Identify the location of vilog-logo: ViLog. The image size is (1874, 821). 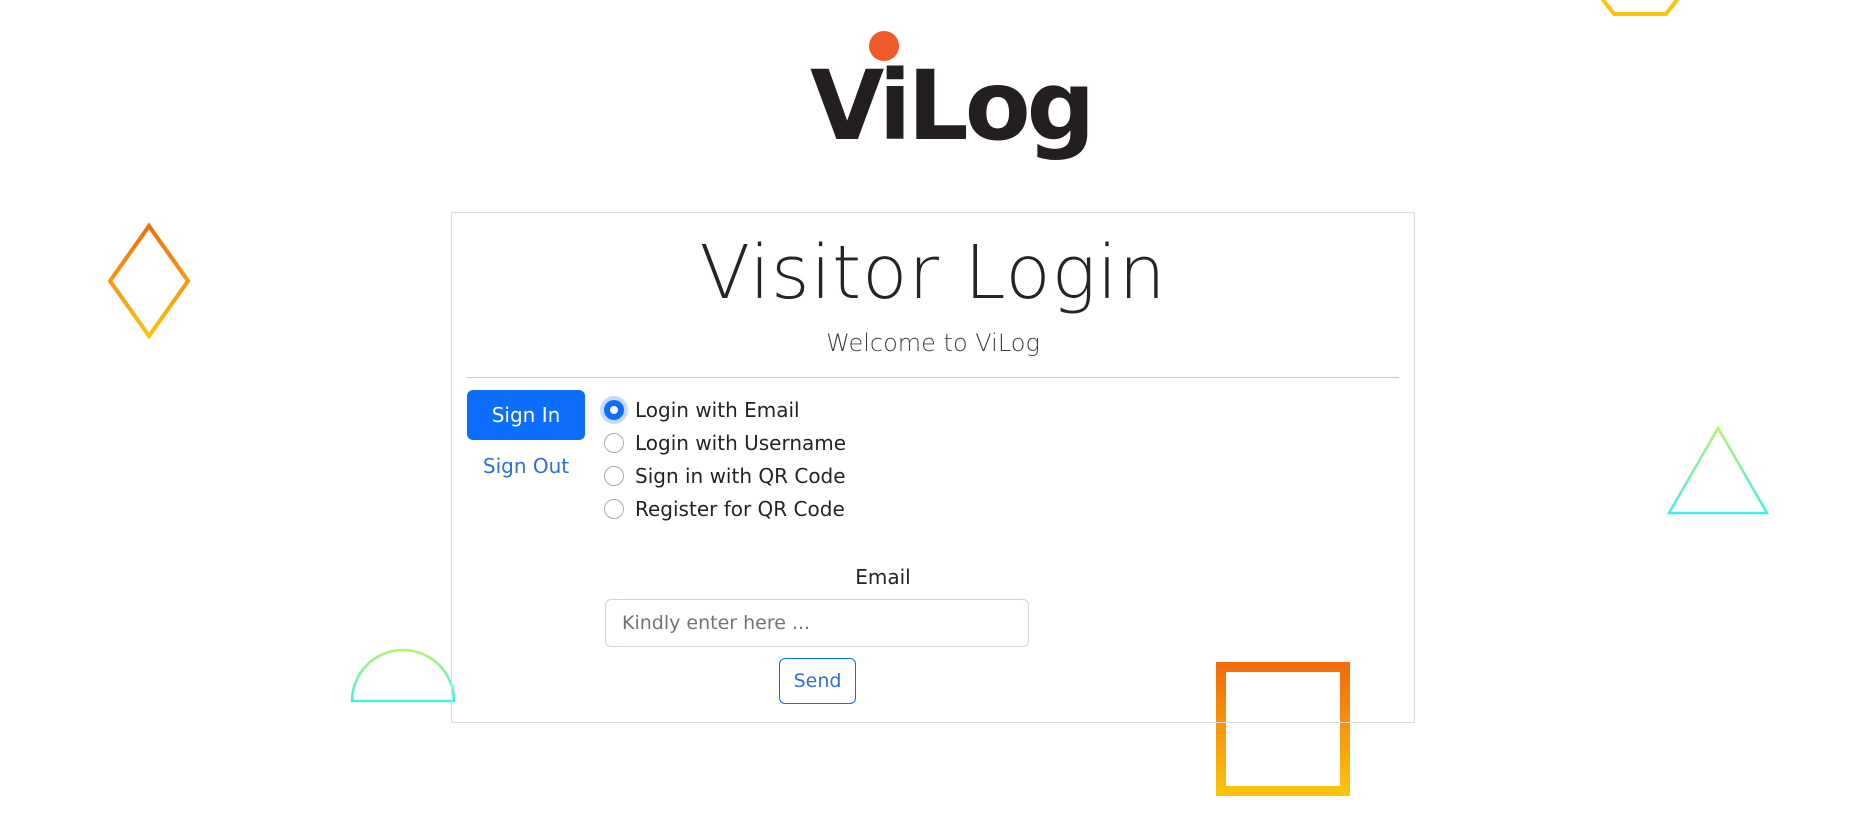
(952, 93).